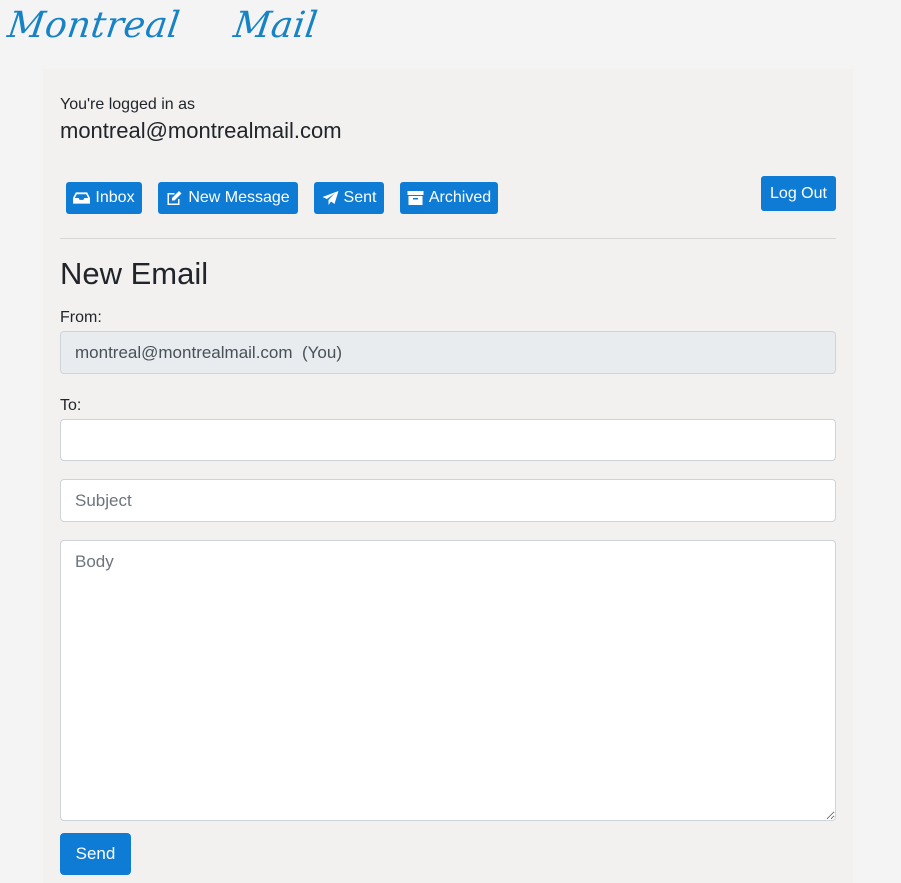  I want to click on logged-in-label: You're logged in as, so click(128, 104).